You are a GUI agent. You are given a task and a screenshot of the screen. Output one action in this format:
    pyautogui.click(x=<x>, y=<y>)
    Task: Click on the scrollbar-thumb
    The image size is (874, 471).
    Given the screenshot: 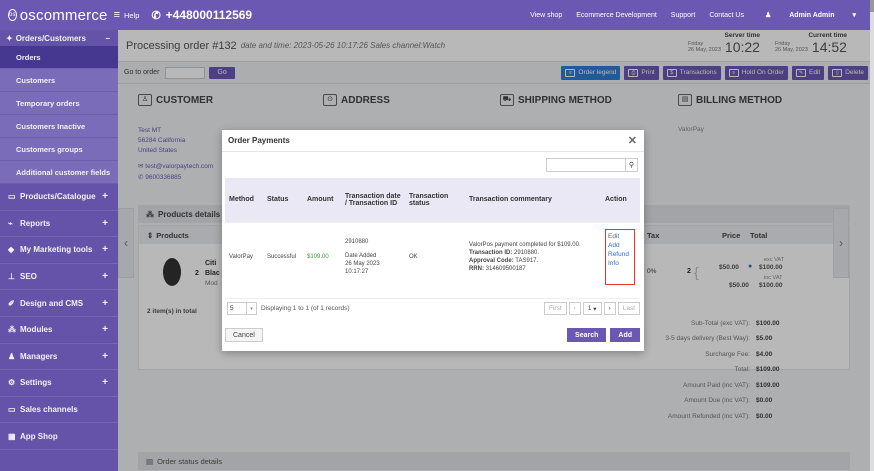 What is the action you would take?
    pyautogui.click(x=872, y=6)
    